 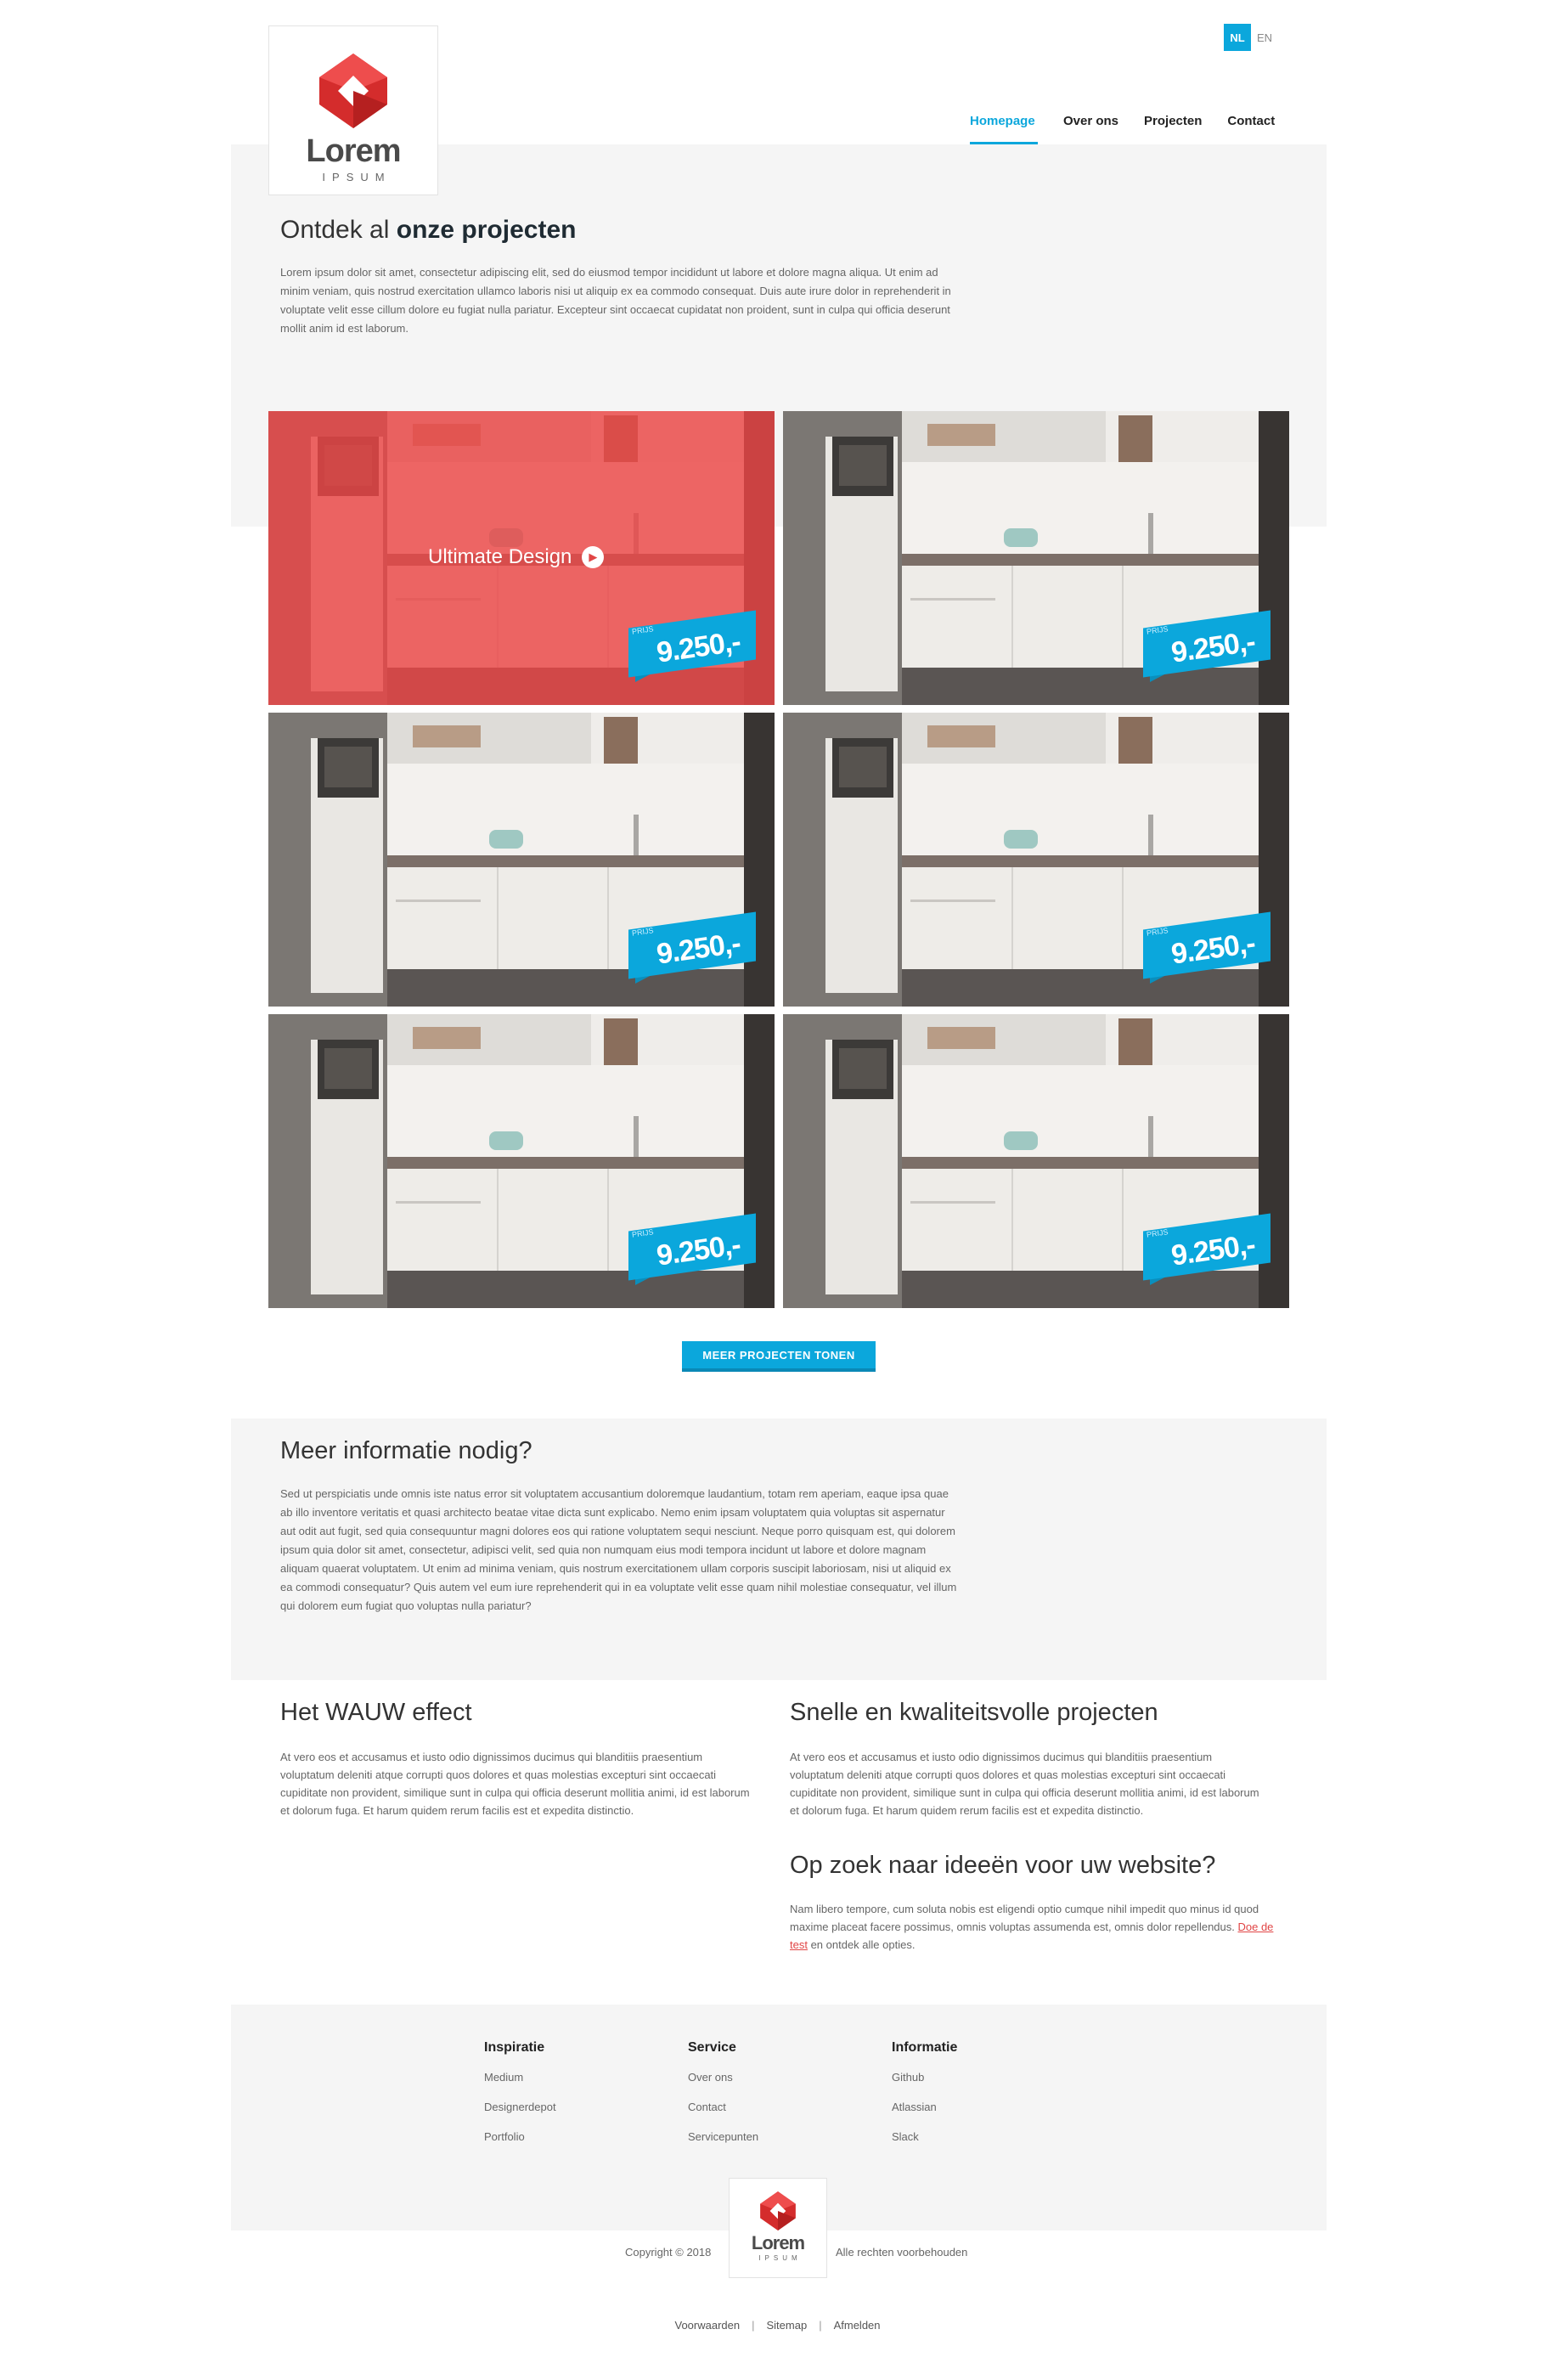 I want to click on snel-title: Snelle en kwaliteitsvolle projecten, so click(x=974, y=1713).